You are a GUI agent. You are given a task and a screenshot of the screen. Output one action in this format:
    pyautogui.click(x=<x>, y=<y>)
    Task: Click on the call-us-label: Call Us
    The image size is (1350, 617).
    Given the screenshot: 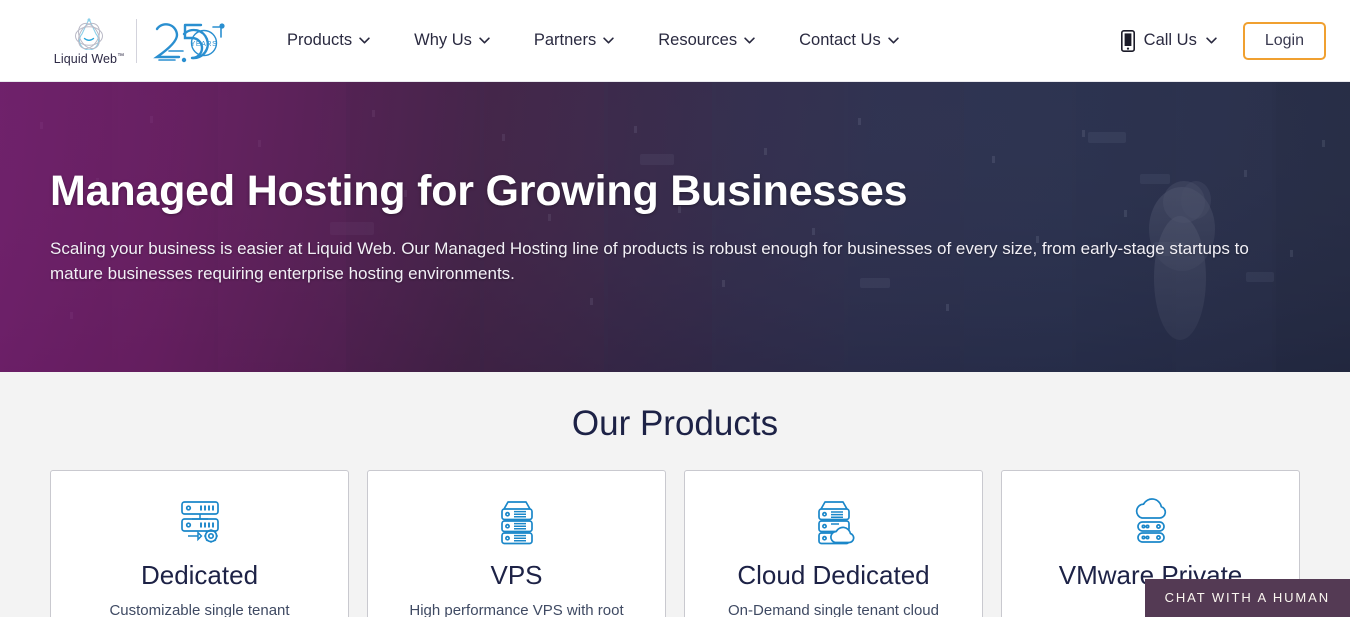 What is the action you would take?
    pyautogui.click(x=1170, y=40)
    